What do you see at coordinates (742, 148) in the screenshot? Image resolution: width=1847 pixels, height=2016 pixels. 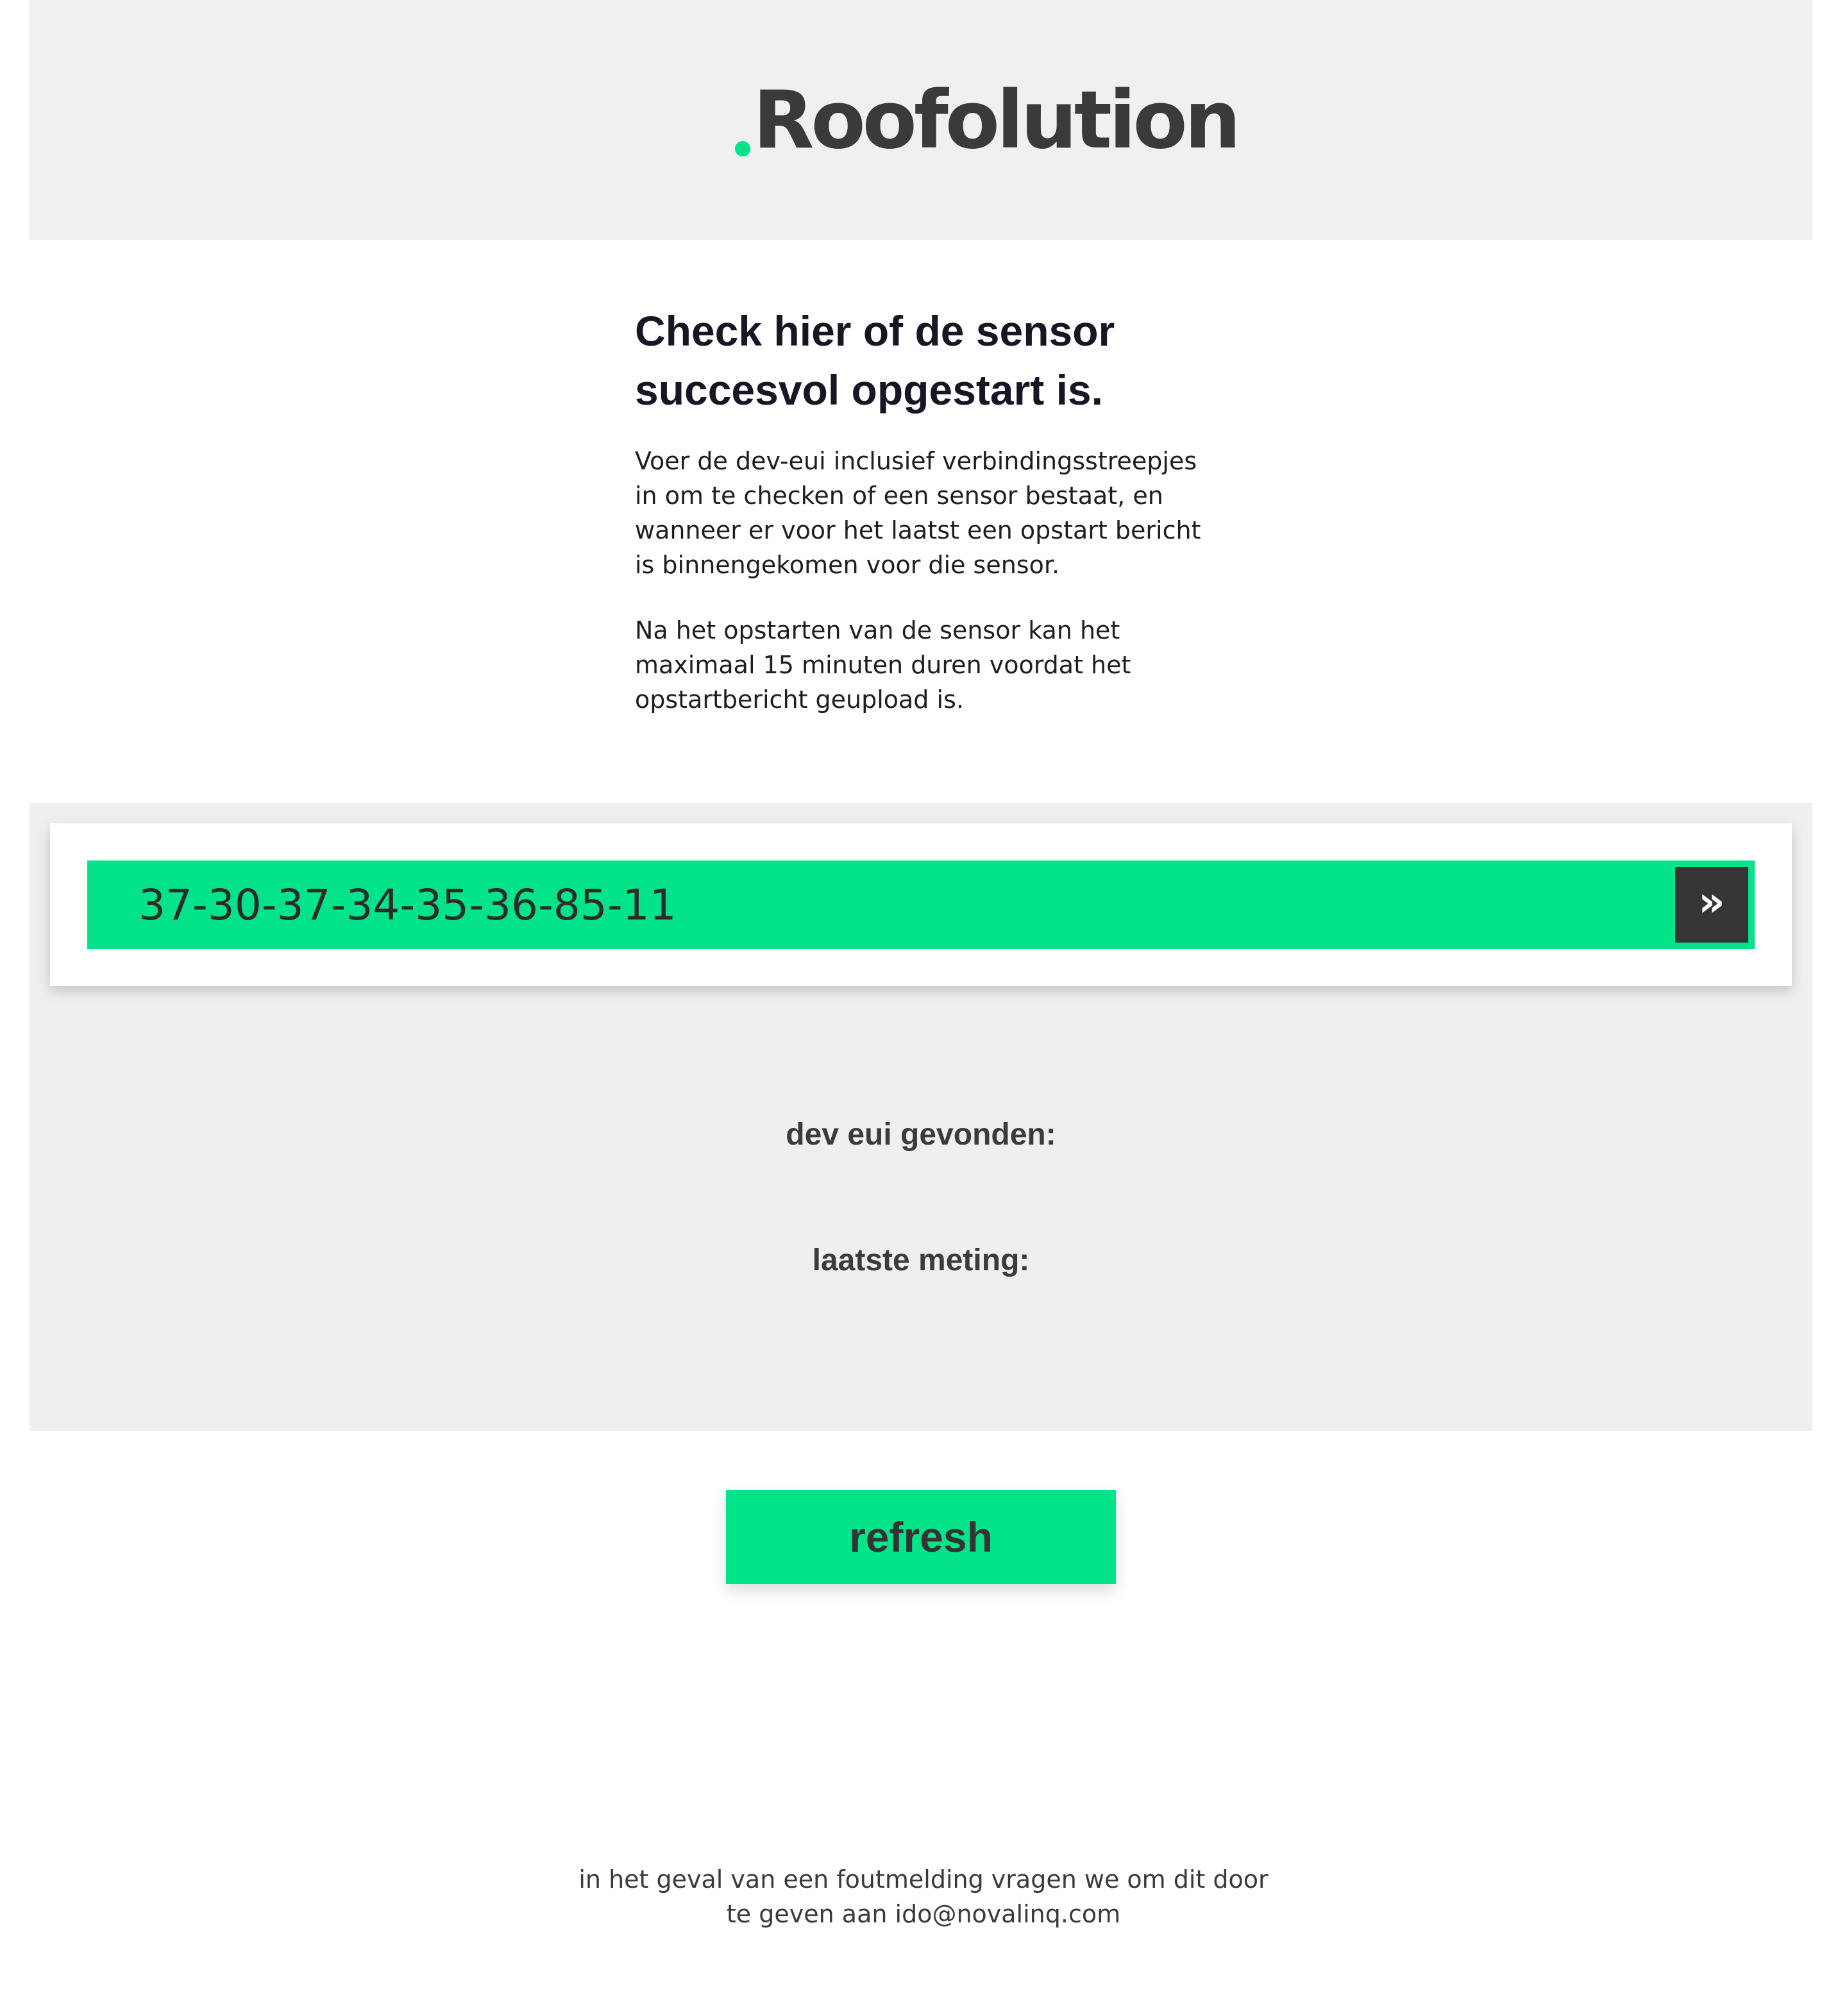 I see `logo-dot-icon` at bounding box center [742, 148].